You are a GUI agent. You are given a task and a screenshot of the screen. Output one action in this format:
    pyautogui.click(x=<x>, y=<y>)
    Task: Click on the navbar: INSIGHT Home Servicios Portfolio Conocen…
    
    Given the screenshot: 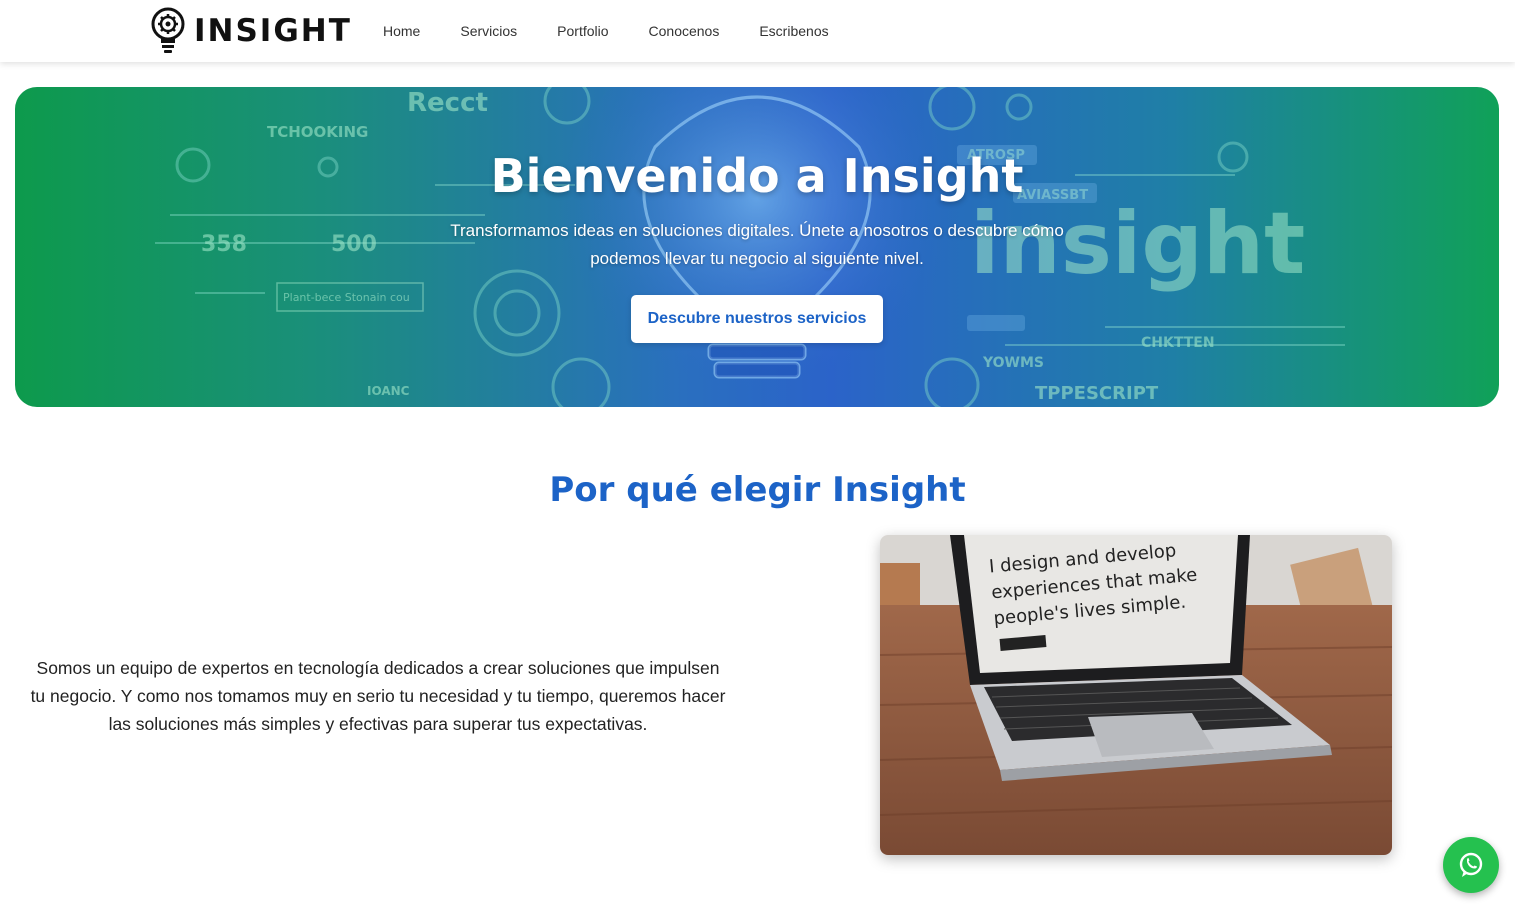 What is the action you would take?
    pyautogui.click(x=757, y=31)
    